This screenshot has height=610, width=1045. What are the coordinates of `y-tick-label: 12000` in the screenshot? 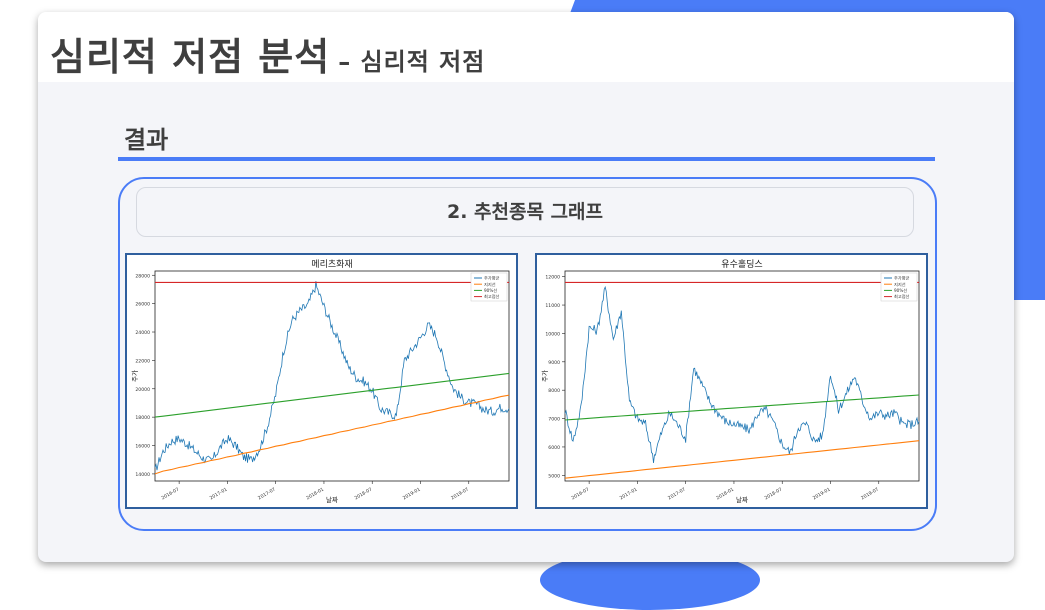 It's located at (552, 278).